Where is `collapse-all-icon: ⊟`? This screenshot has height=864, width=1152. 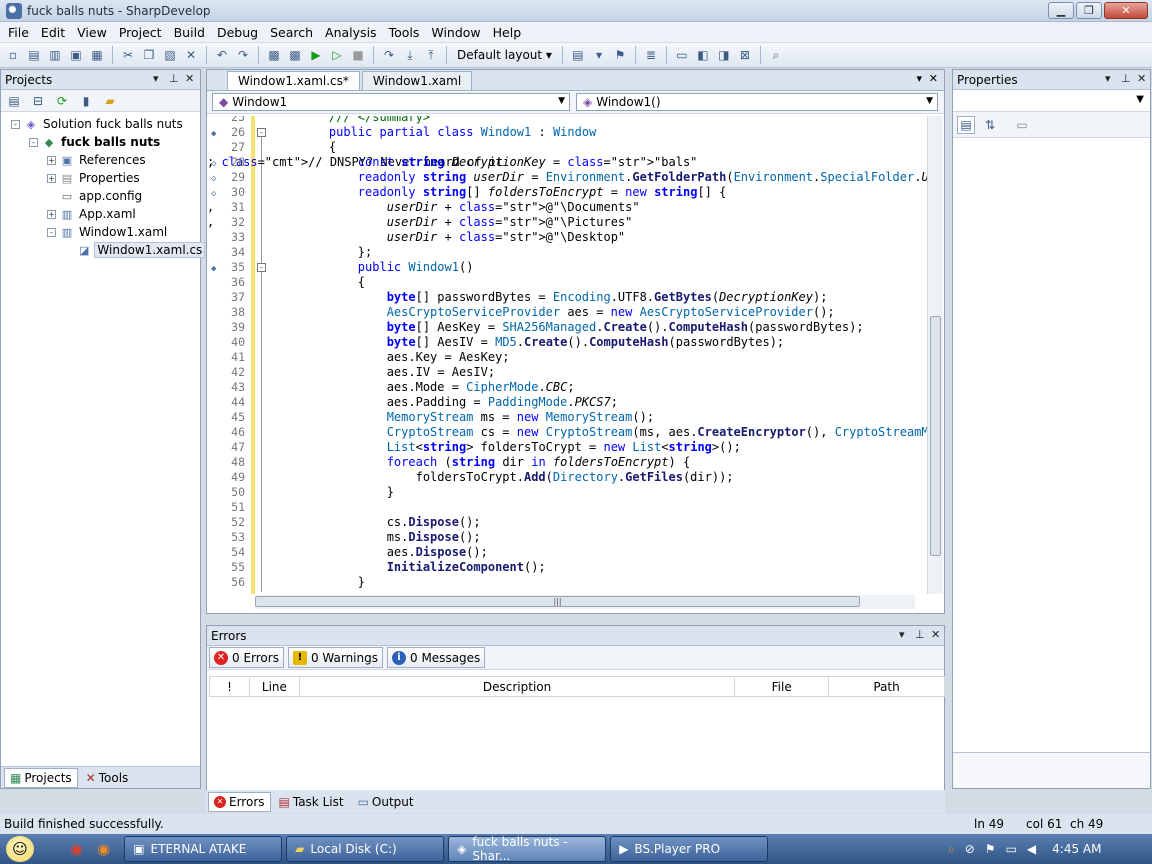
collapse-all-icon: ⊟ is located at coordinates (38, 101).